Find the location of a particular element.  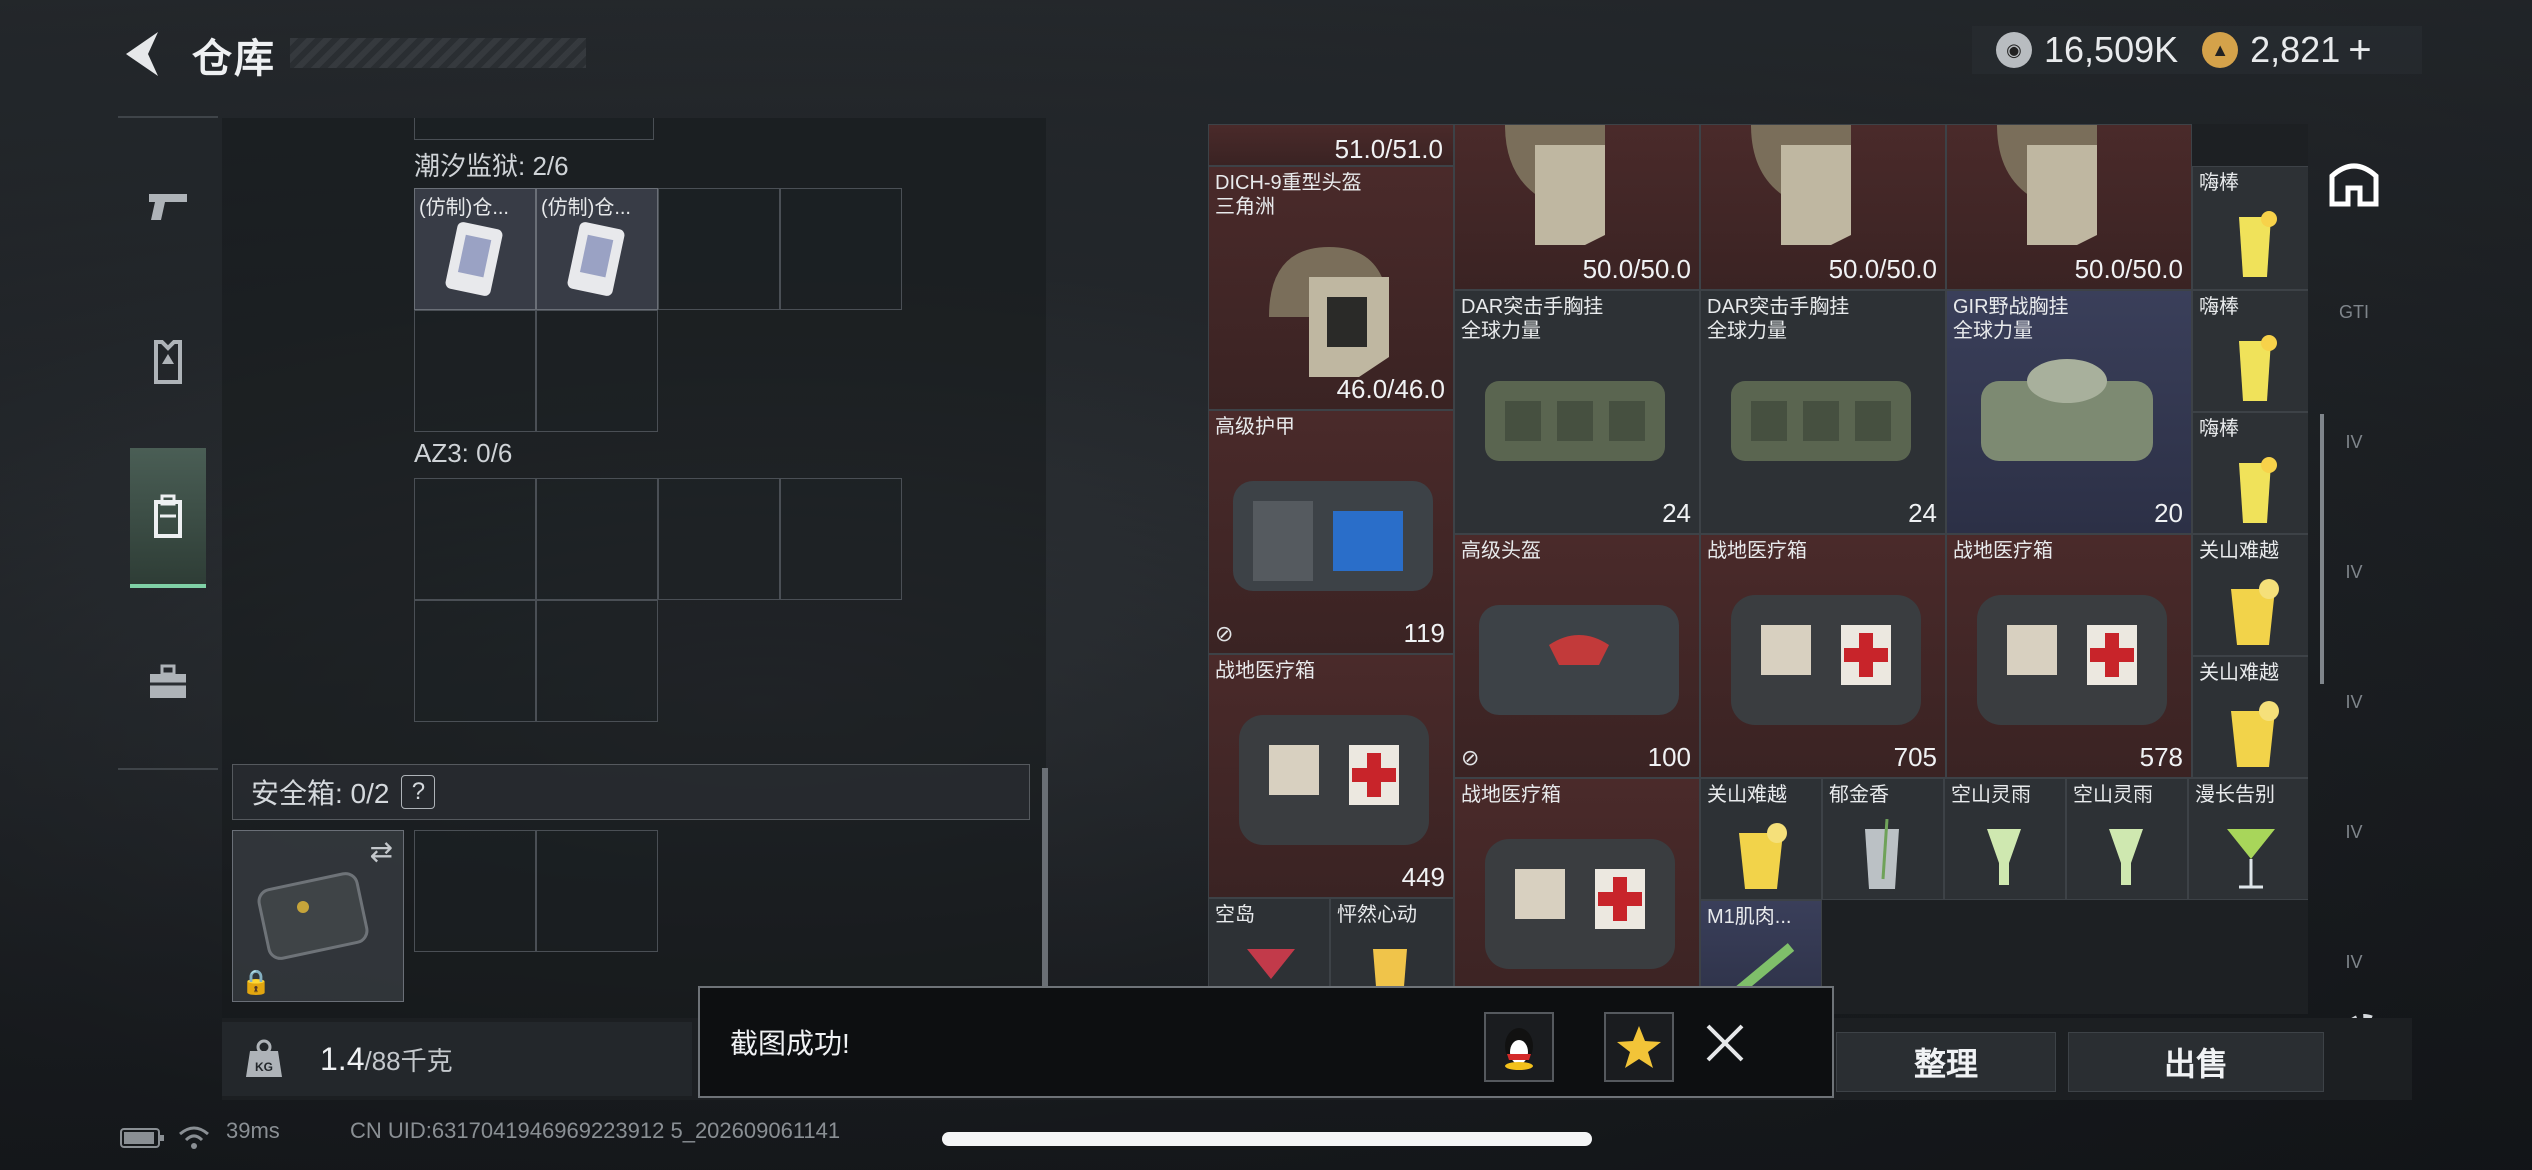

inventory-slot: 战地医疗箱 449 is located at coordinates (1331, 776).